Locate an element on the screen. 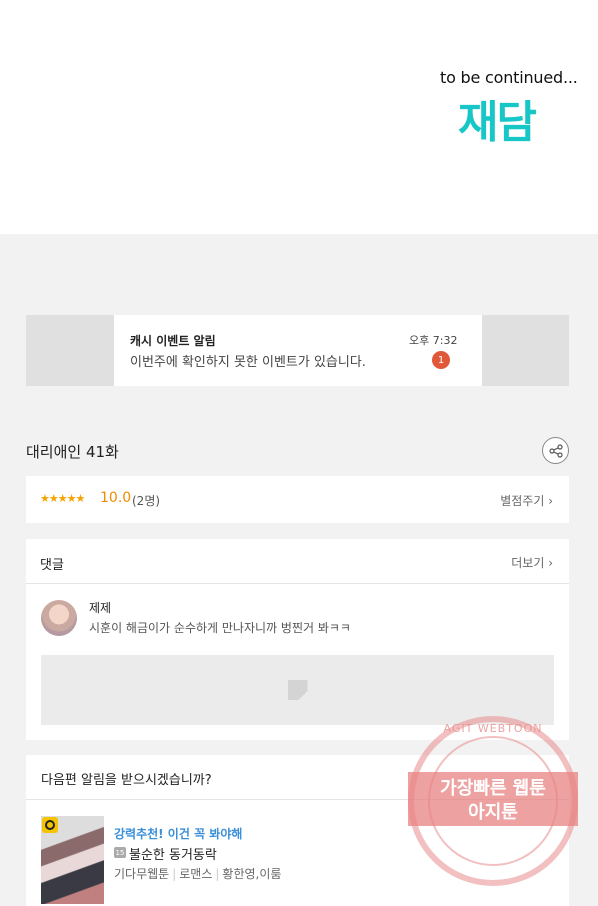 This screenshot has width=598, height=906. rating-count: (2명) is located at coordinates (146, 501).